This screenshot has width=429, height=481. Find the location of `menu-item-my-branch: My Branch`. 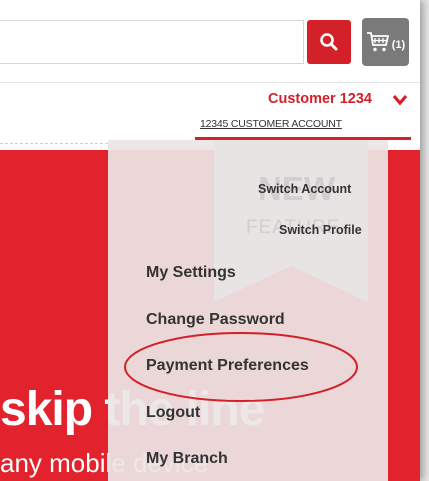

menu-item-my-branch: My Branch is located at coordinates (187, 459).